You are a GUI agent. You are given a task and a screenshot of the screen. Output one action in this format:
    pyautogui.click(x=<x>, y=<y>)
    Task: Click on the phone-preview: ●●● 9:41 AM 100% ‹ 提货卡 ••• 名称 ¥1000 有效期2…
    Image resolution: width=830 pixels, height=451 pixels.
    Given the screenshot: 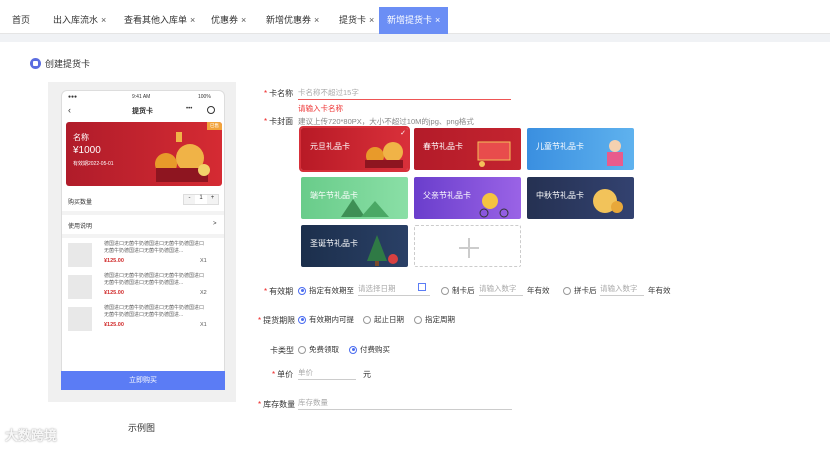 What is the action you would take?
    pyautogui.click(x=143, y=240)
    